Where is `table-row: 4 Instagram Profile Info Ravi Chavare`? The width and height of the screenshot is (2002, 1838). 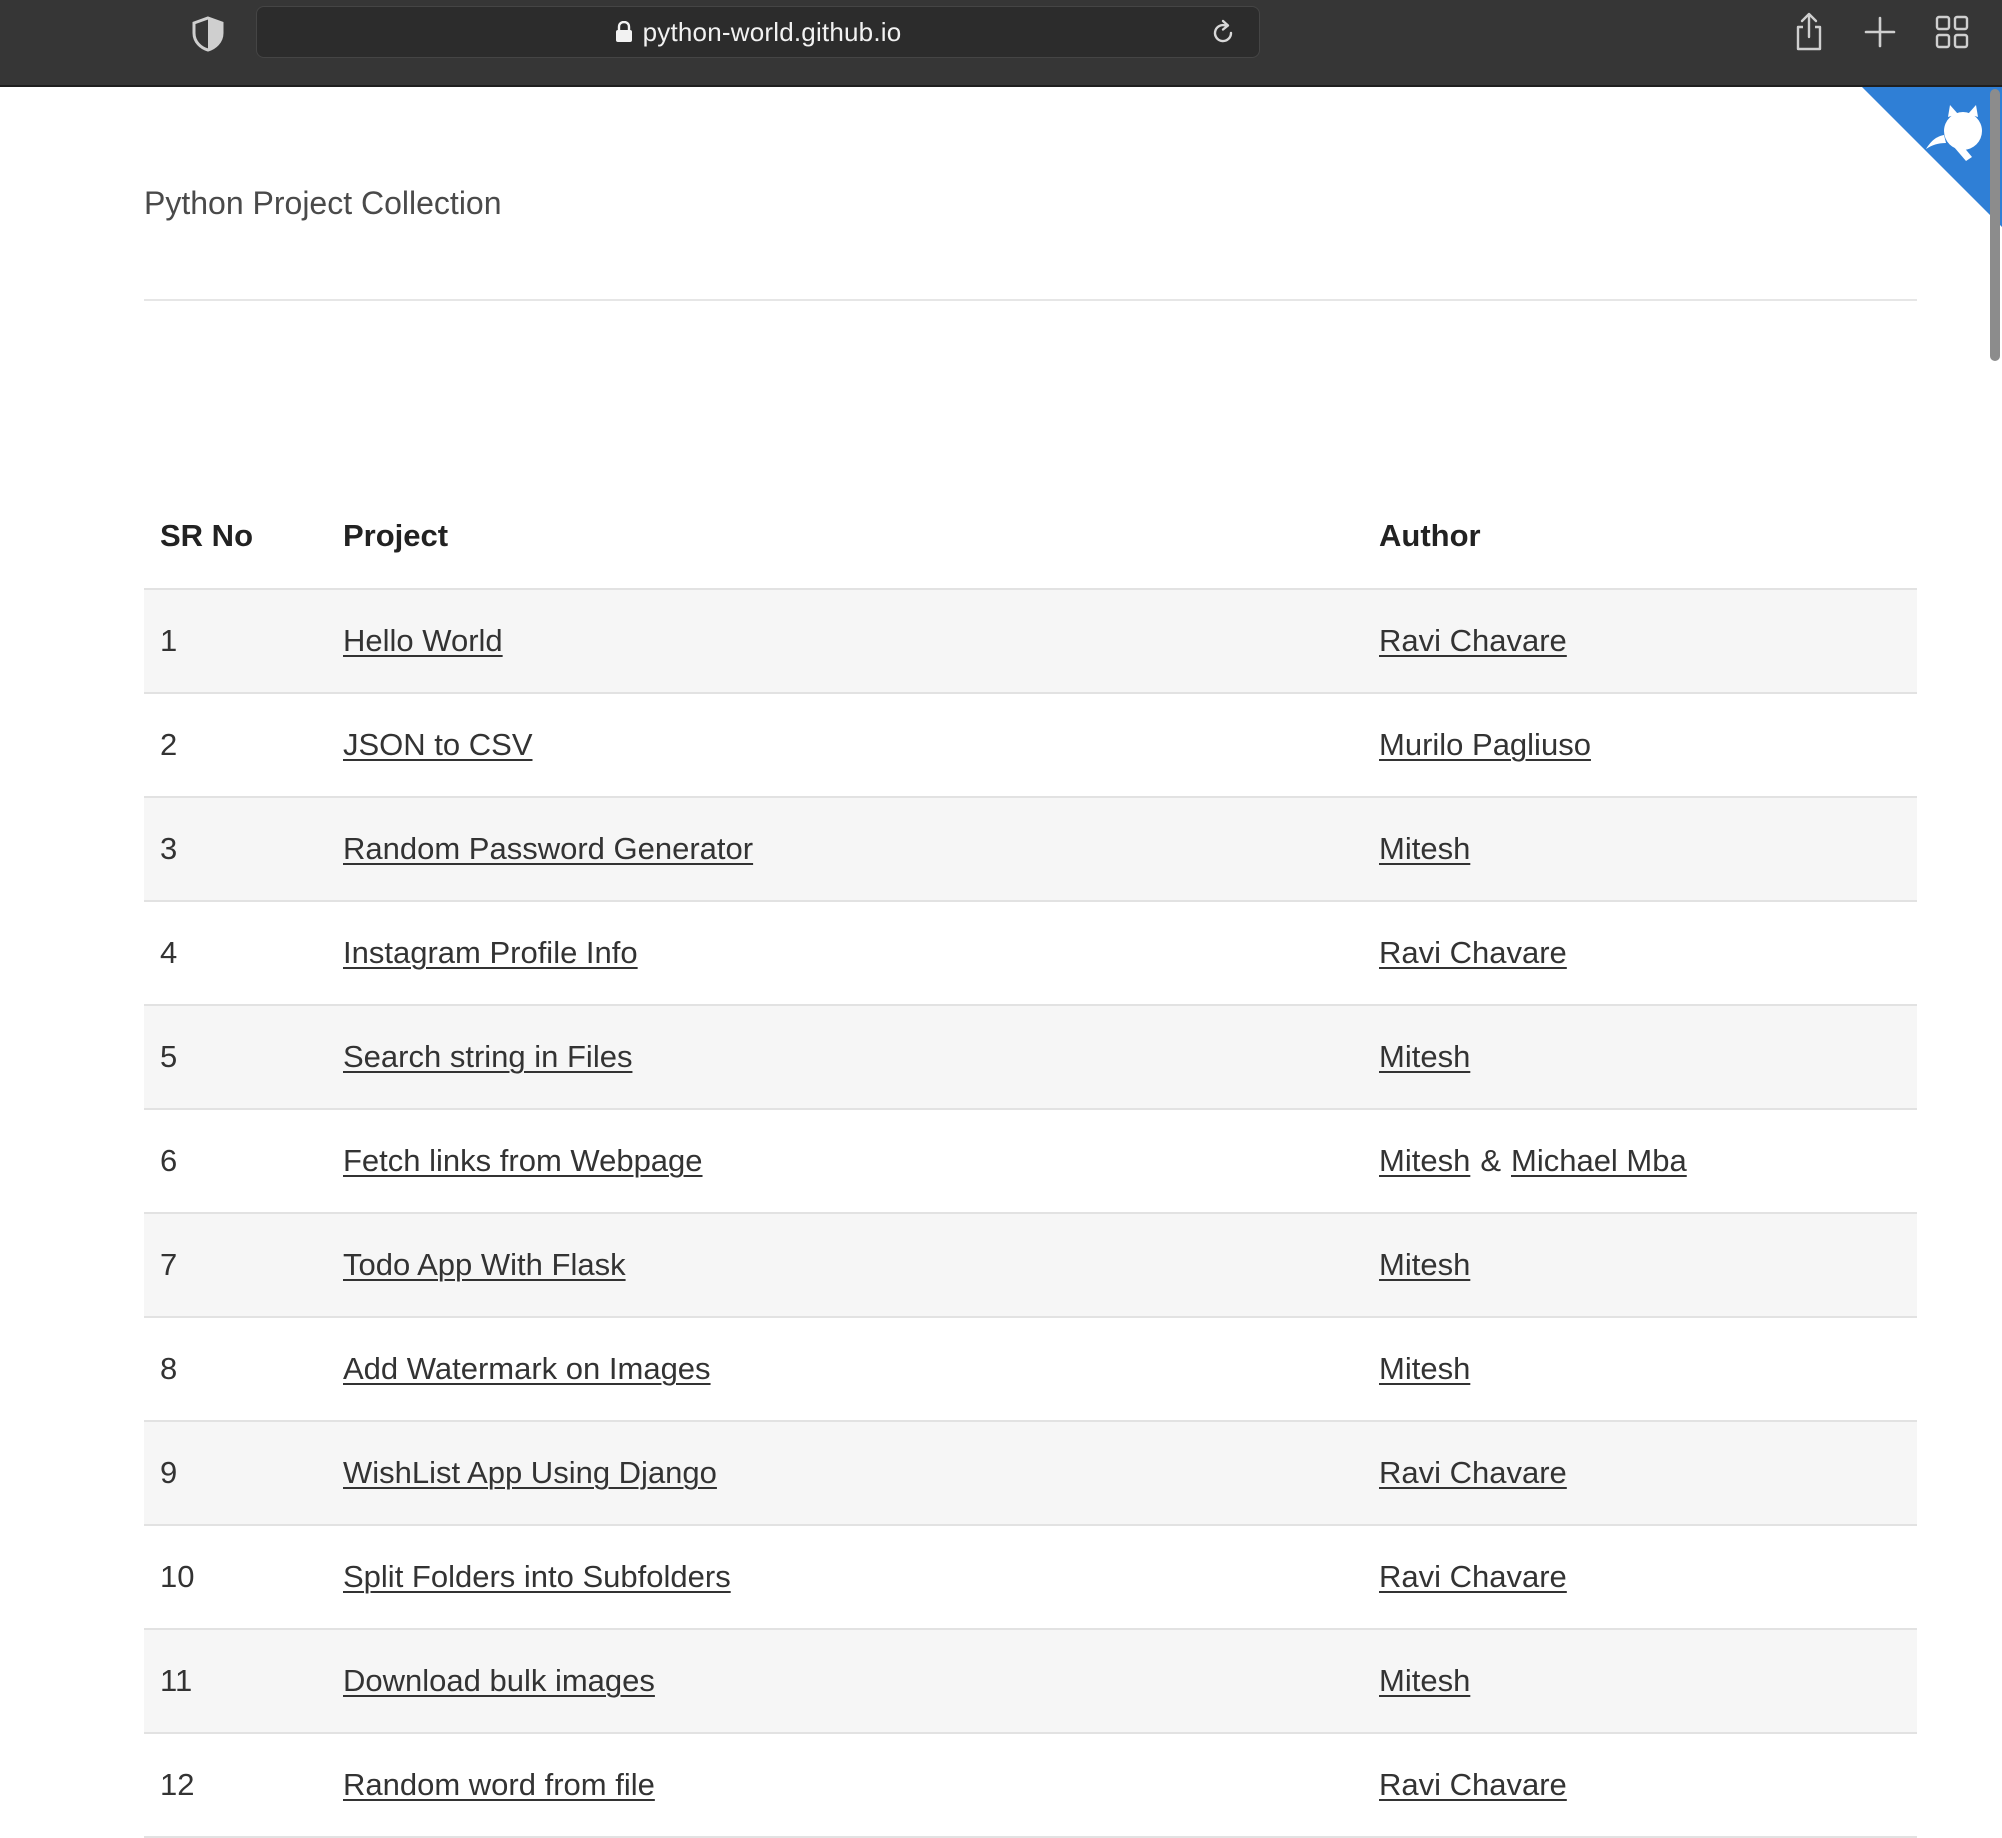 table-row: 4 Instagram Profile Info Ravi Chavare is located at coordinates (1030, 953).